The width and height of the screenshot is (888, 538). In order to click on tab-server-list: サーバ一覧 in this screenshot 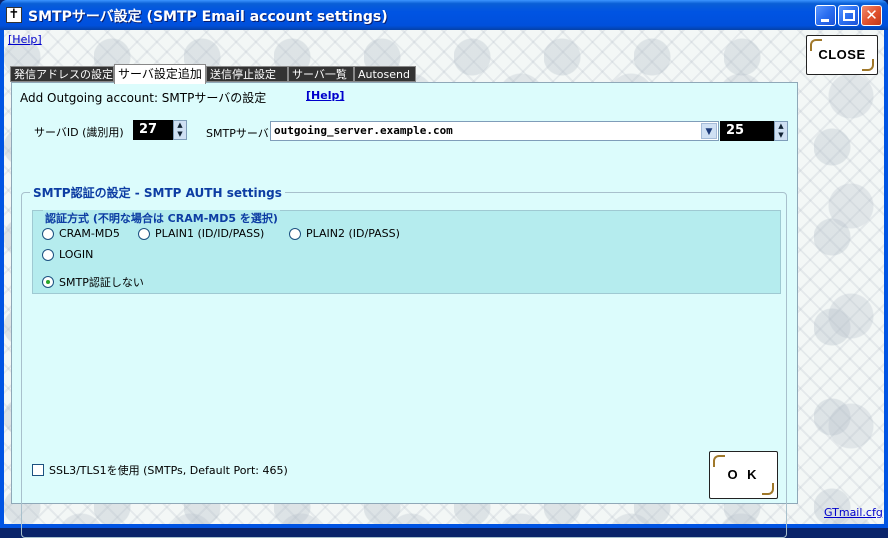, I will do `click(321, 74)`.